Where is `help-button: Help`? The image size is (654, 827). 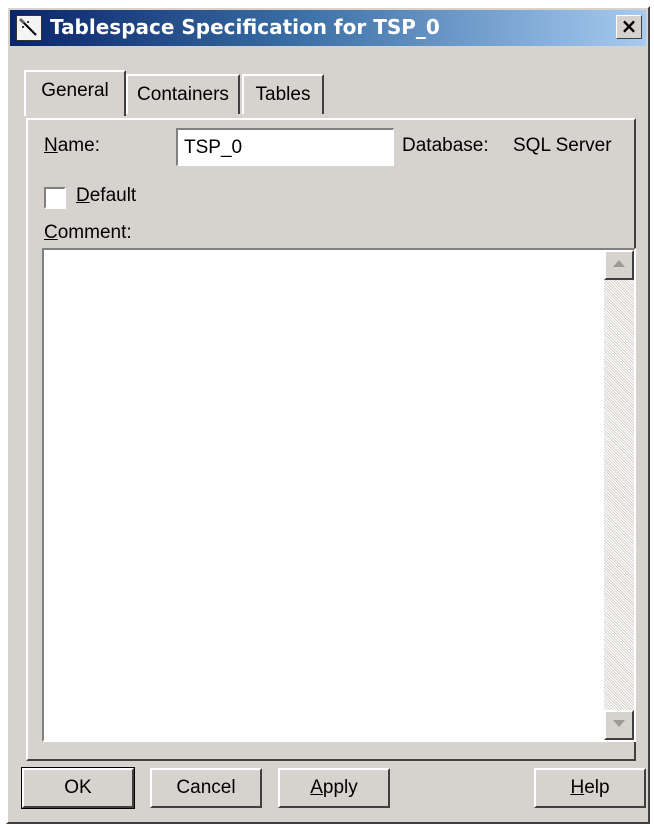
help-button: Help is located at coordinates (590, 788).